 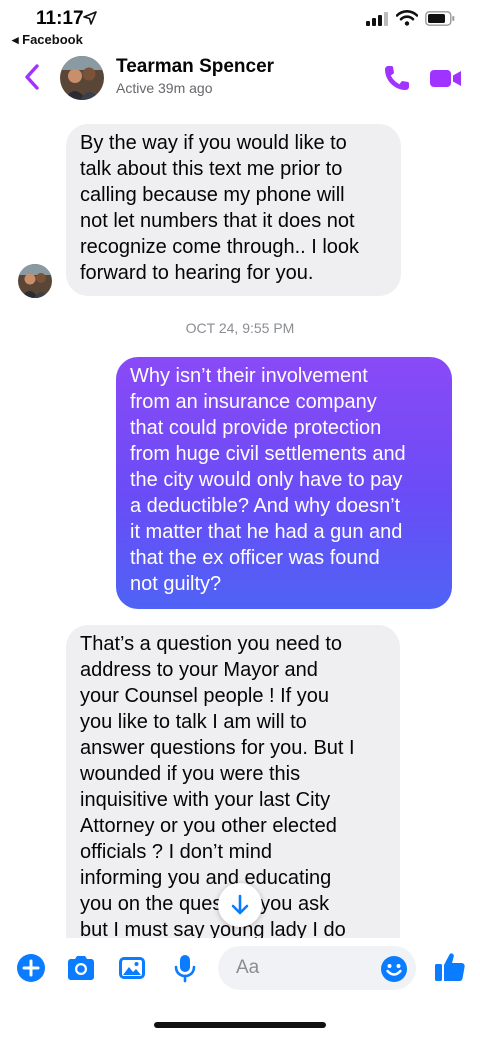 I want to click on scroll-to-bottom-button, so click(x=240, y=905).